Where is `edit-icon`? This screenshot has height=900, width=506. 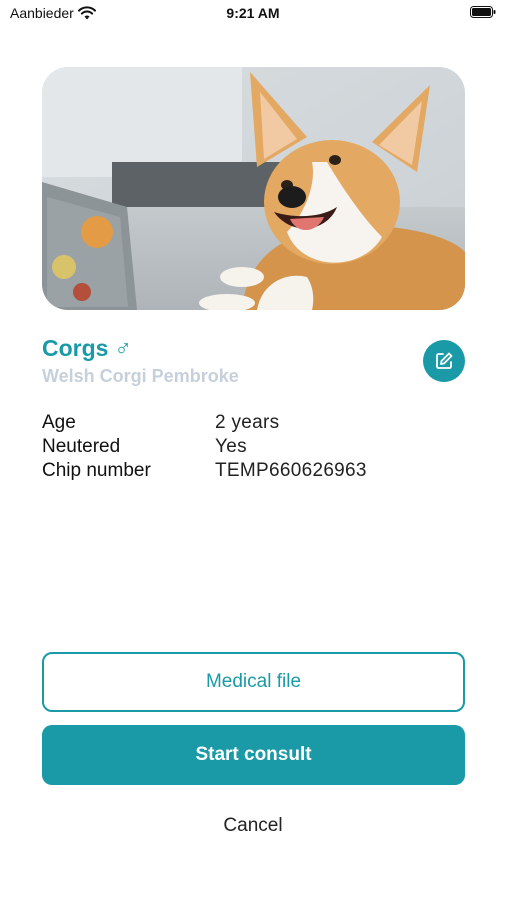
edit-icon is located at coordinates (444, 360).